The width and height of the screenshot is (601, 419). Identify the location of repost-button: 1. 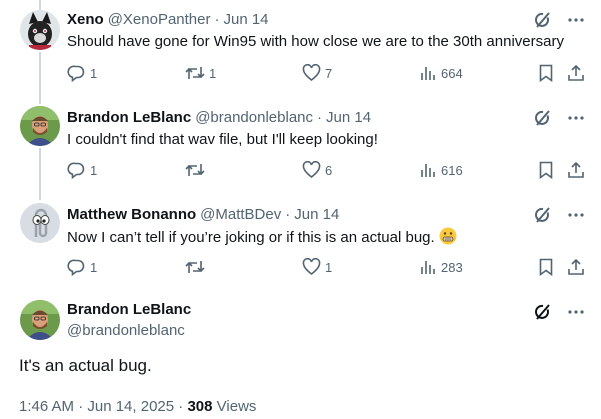
(200, 73).